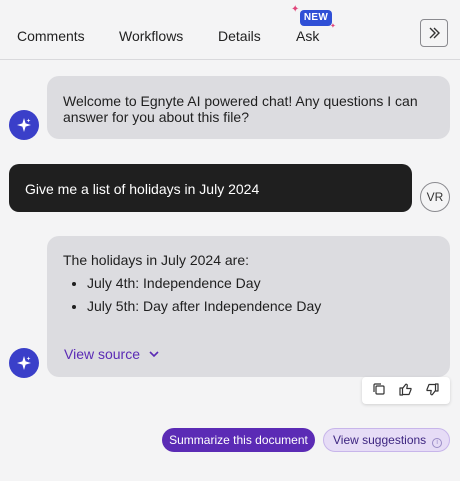  I want to click on chevron-down-icon, so click(154, 354).